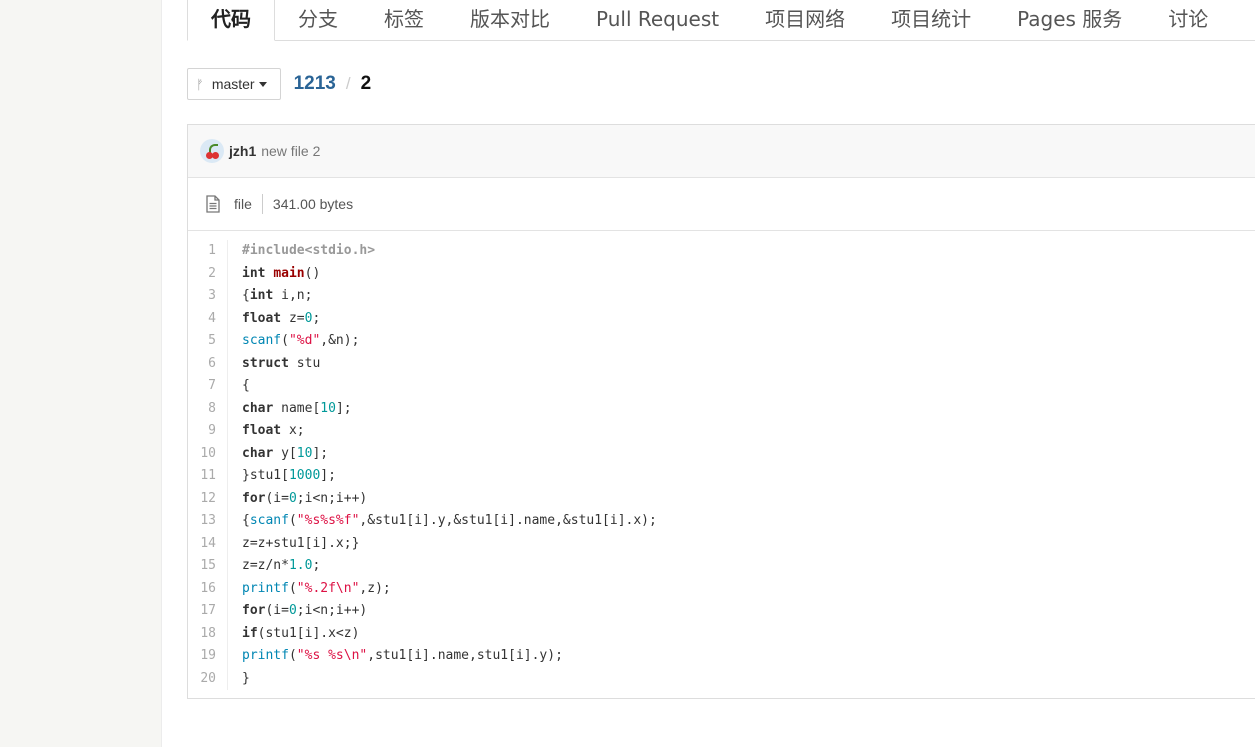  I want to click on branch-selector-button: ᚠ master, so click(234, 84).